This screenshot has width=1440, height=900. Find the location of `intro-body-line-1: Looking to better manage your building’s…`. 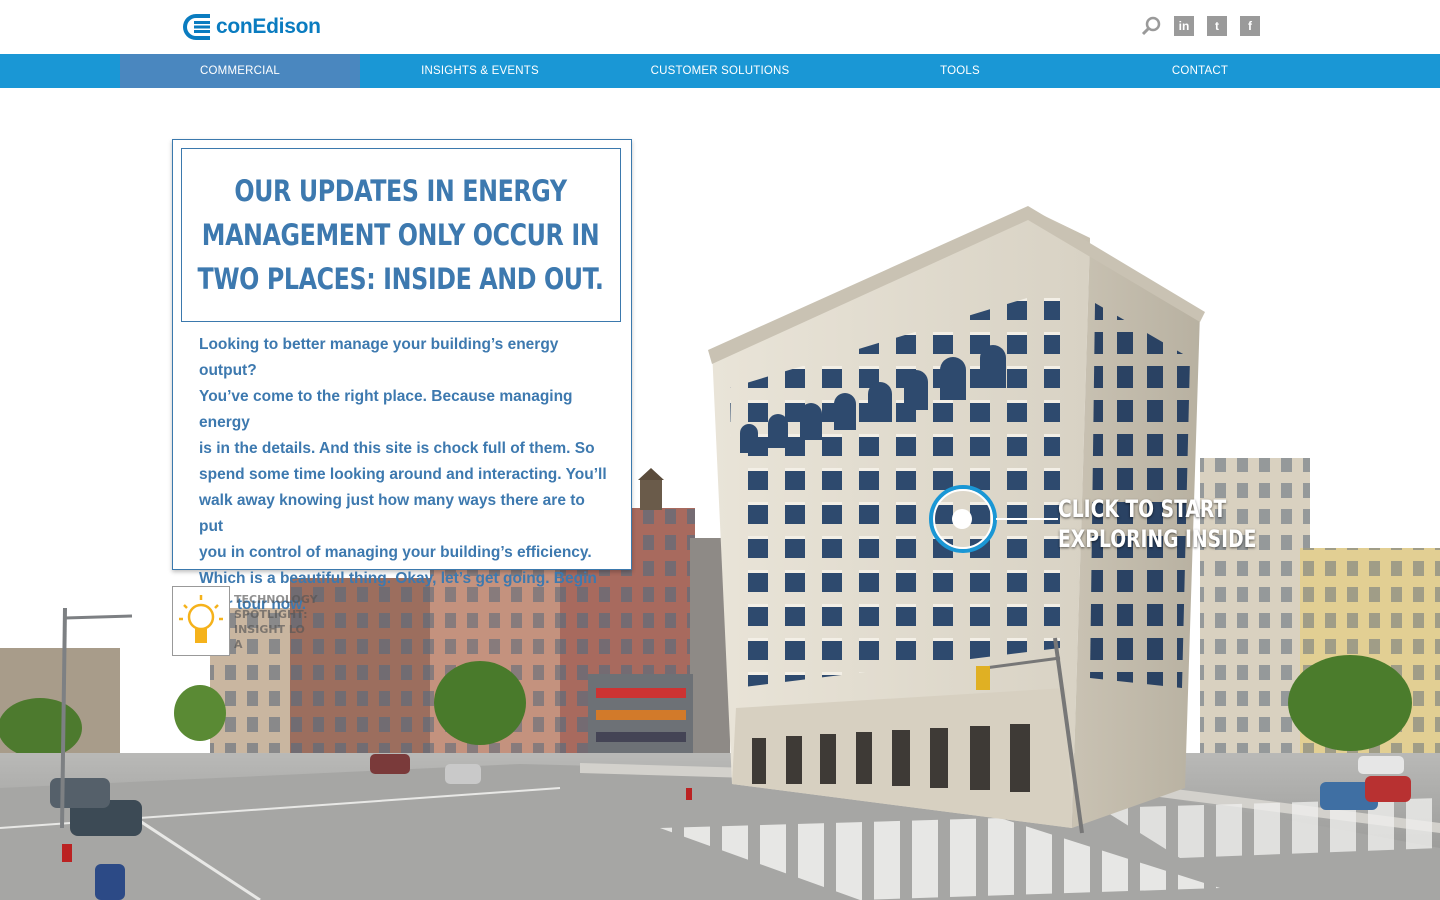

intro-body-line-1: Looking to better manage your building’s… is located at coordinates (379, 357).